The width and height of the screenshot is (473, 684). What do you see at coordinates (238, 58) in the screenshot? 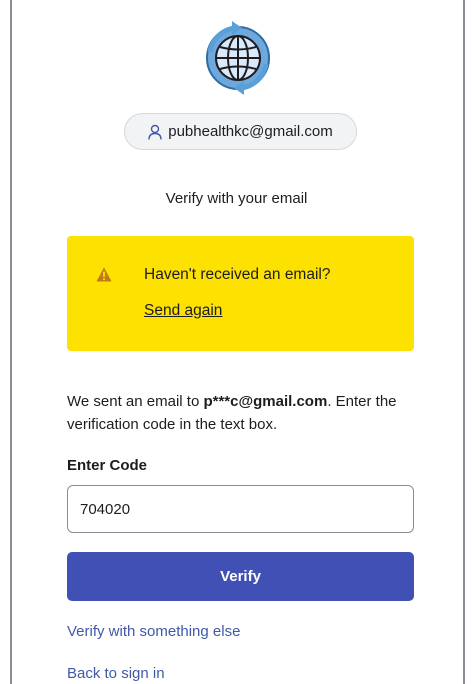
I see `globe-sync-icon` at bounding box center [238, 58].